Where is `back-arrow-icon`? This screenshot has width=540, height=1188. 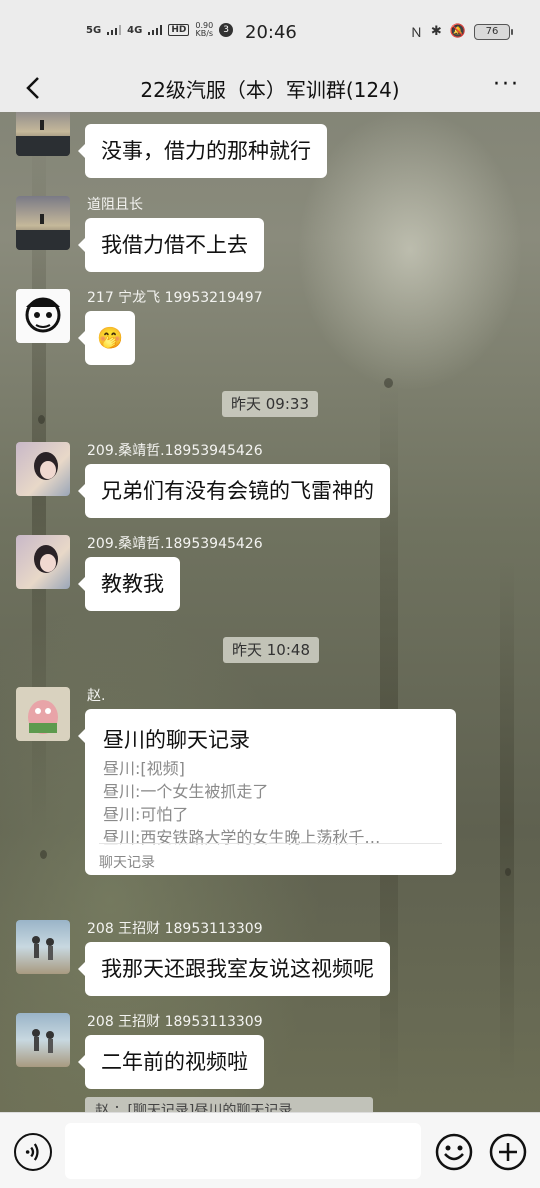 back-arrow-icon is located at coordinates (34, 88).